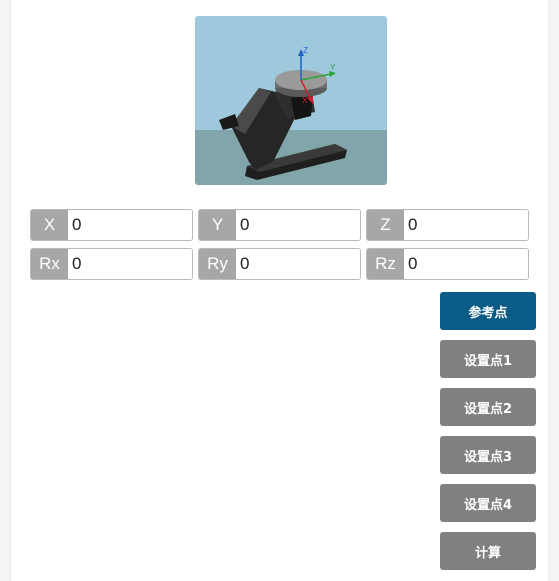 The width and height of the screenshot is (559, 581). I want to click on rotation-row: Rx Ry Rz, so click(280, 264).